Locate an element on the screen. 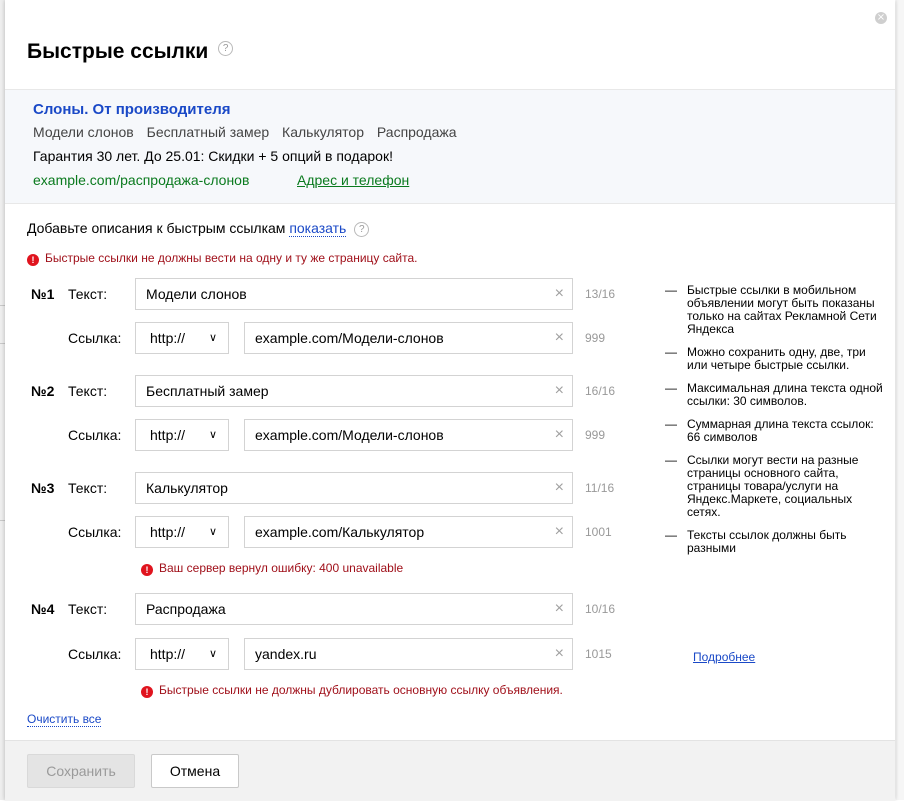 Image resolution: width=904 pixels, height=801 pixels. text-counter: 11/16 is located at coordinates (600, 488).